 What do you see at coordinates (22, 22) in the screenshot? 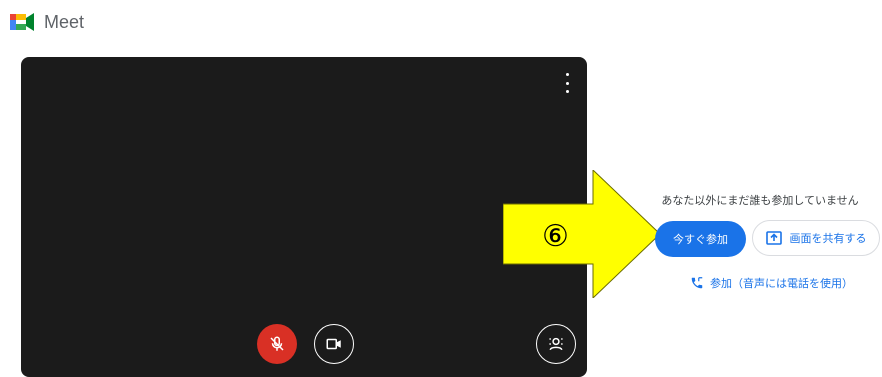
I see `meet-logo-icon` at bounding box center [22, 22].